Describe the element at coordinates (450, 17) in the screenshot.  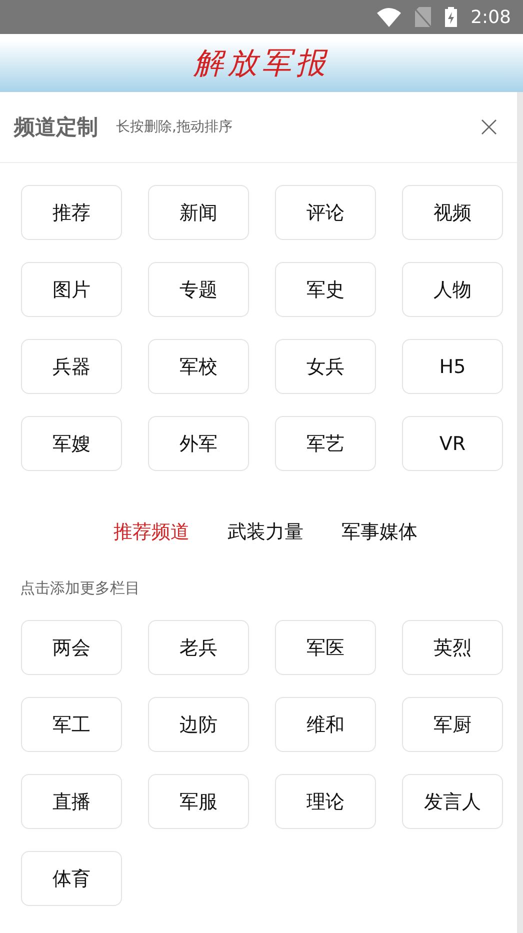
I see `battery-icon` at that location.